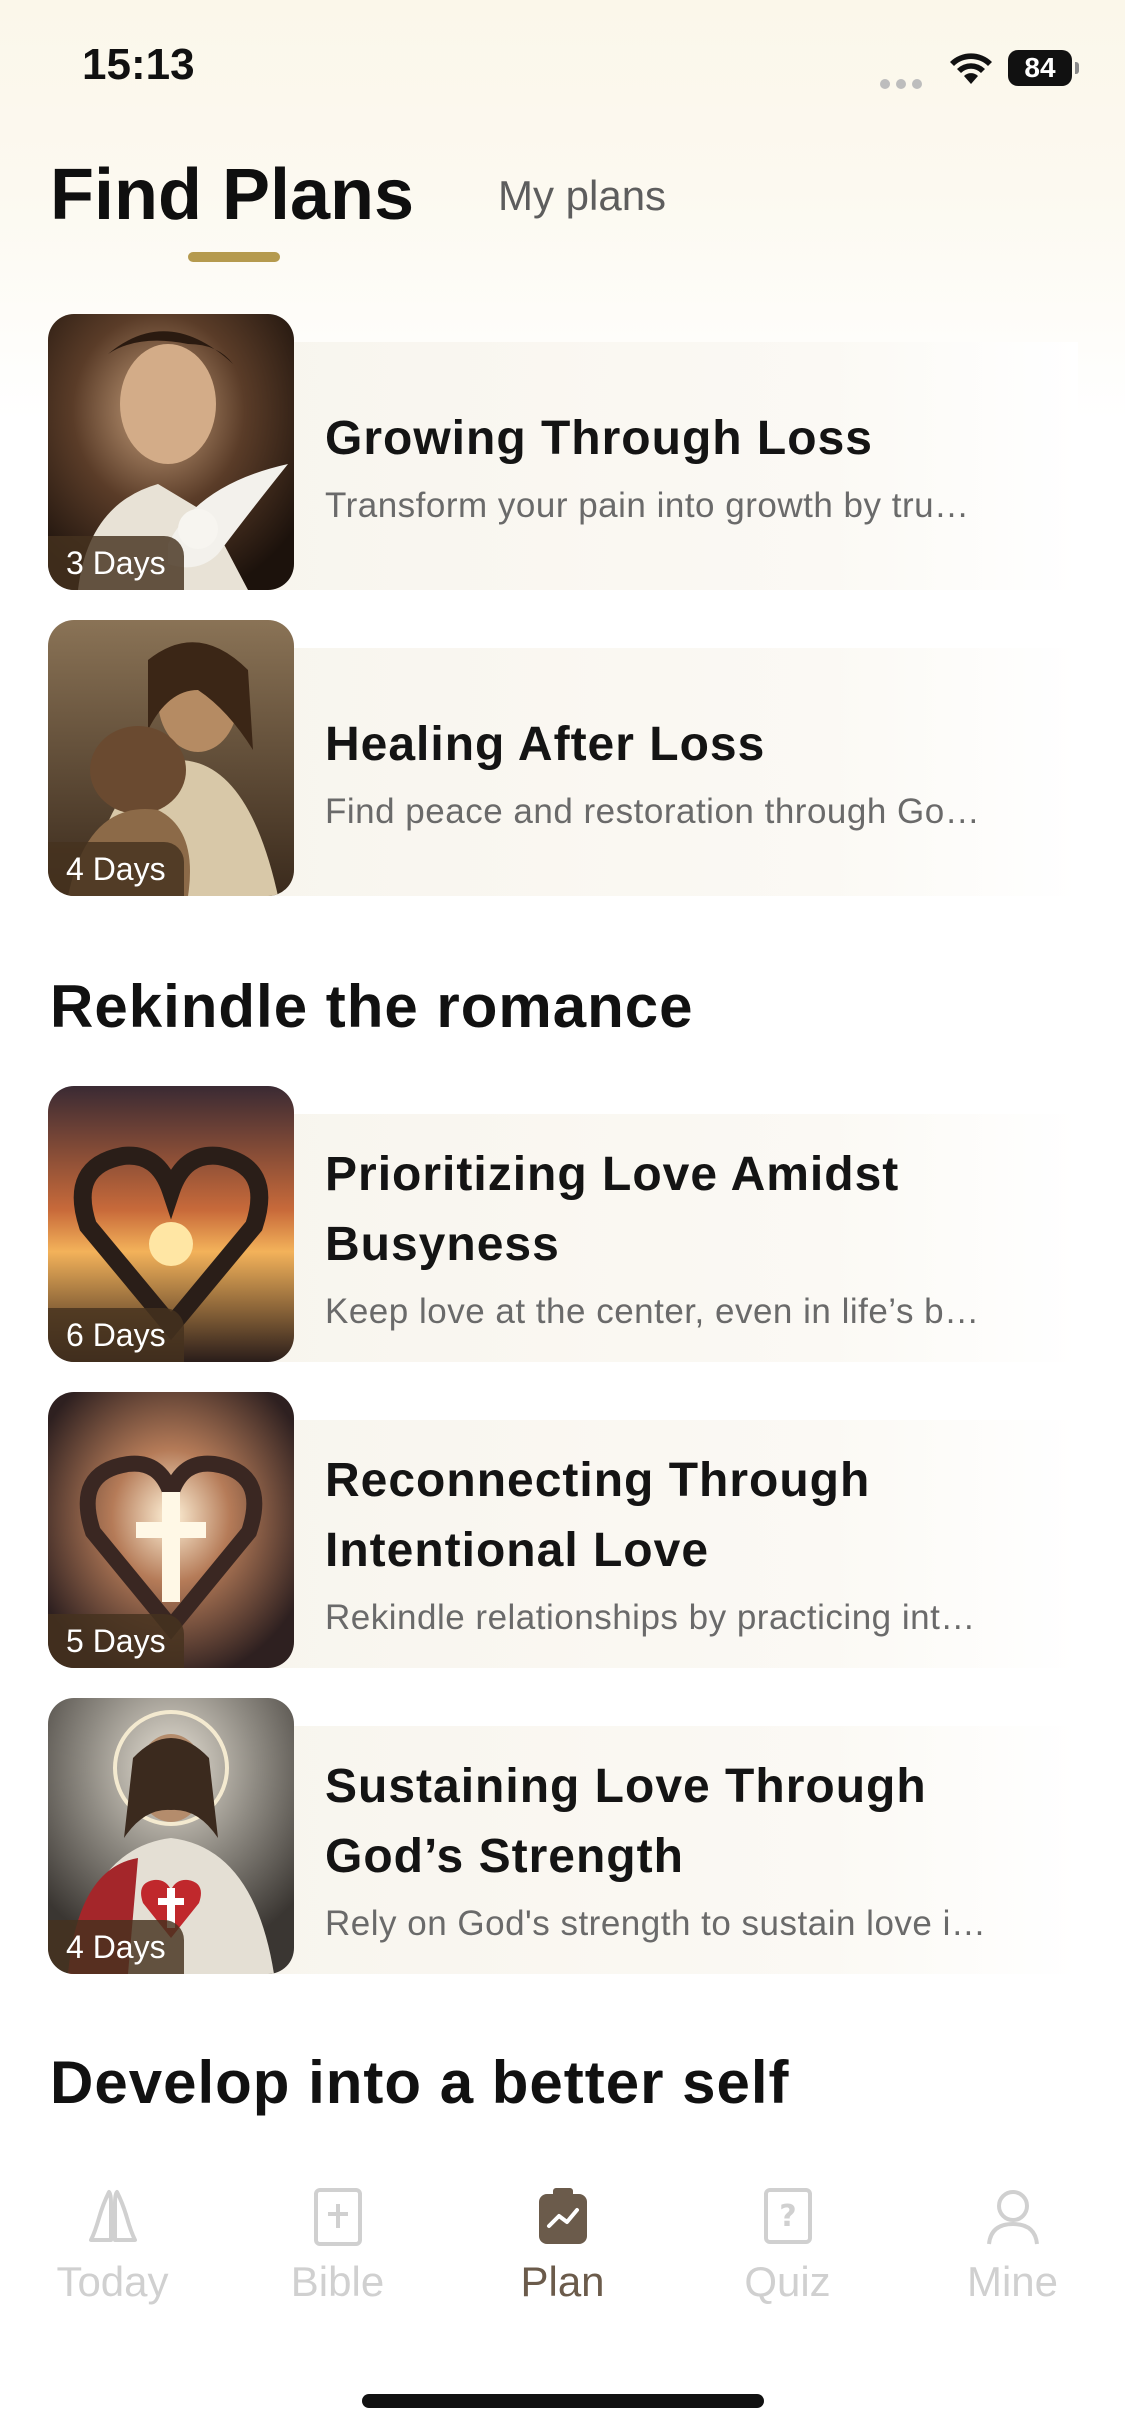 The image size is (1125, 2436). Describe the element at coordinates (420, 2082) in the screenshot. I see `section-title-better-self: Develop into a better self` at that location.